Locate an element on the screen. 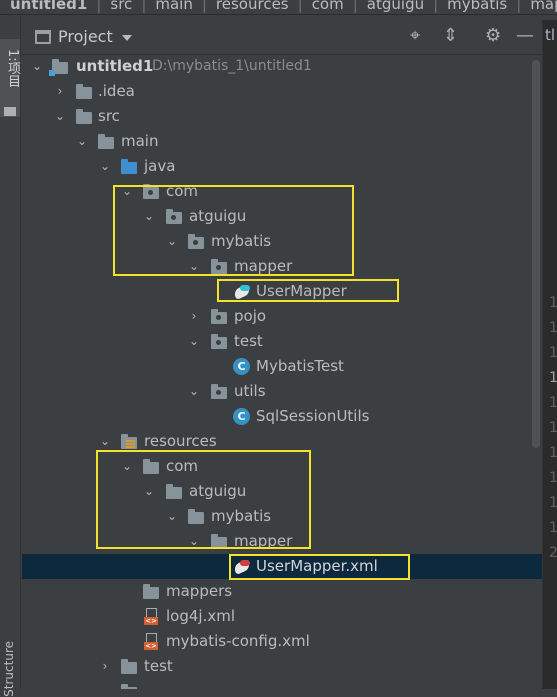 The width and height of the screenshot is (557, 697). breadcrumb-item: main is located at coordinates (173, 6).